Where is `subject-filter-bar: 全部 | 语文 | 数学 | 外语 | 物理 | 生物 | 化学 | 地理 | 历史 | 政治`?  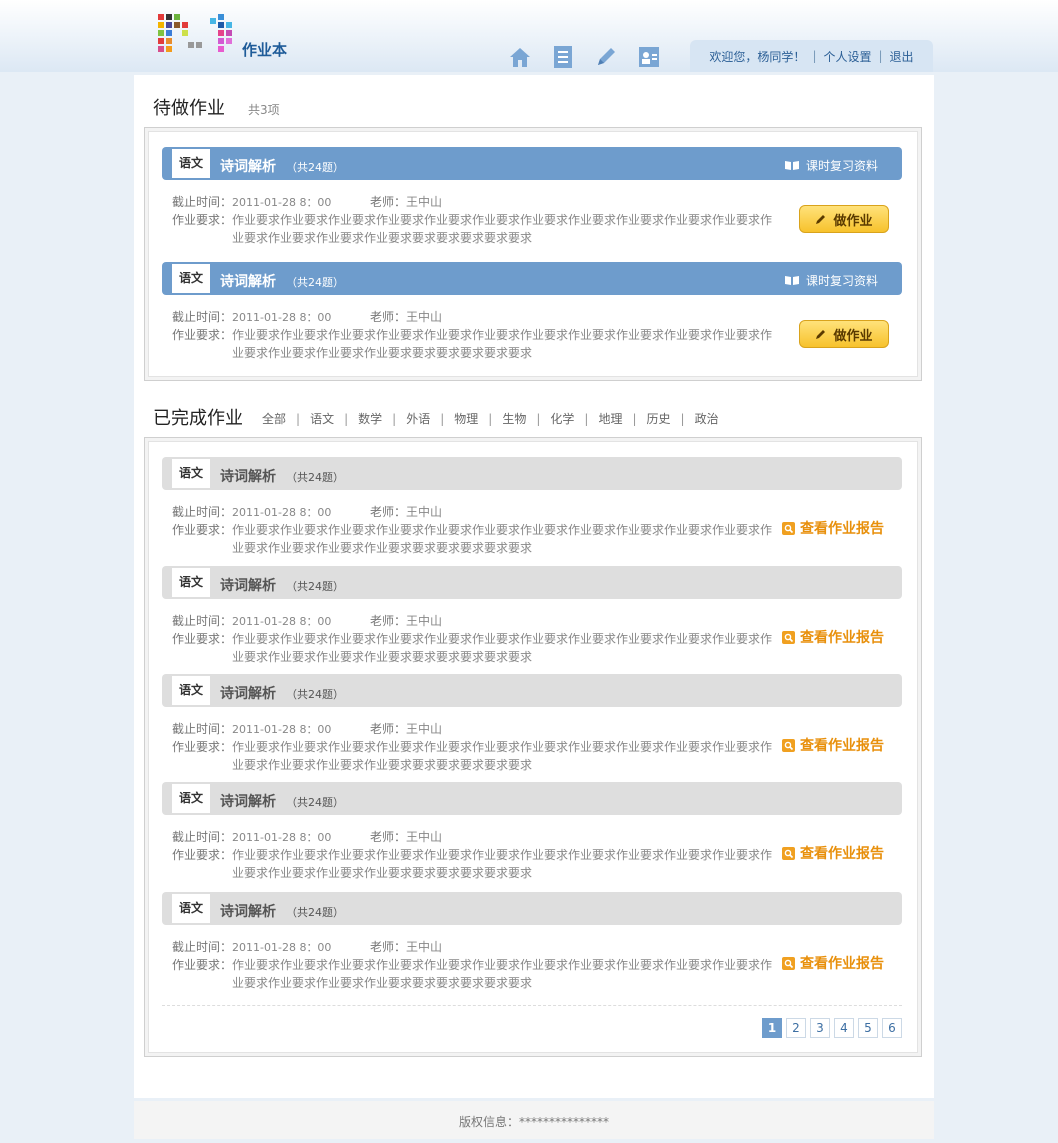 subject-filter-bar: 全部 | 语文 | 数学 | 外语 | 物理 | 生物 | 化学 | 地理 | 历史 | 政治 is located at coordinates (490, 418).